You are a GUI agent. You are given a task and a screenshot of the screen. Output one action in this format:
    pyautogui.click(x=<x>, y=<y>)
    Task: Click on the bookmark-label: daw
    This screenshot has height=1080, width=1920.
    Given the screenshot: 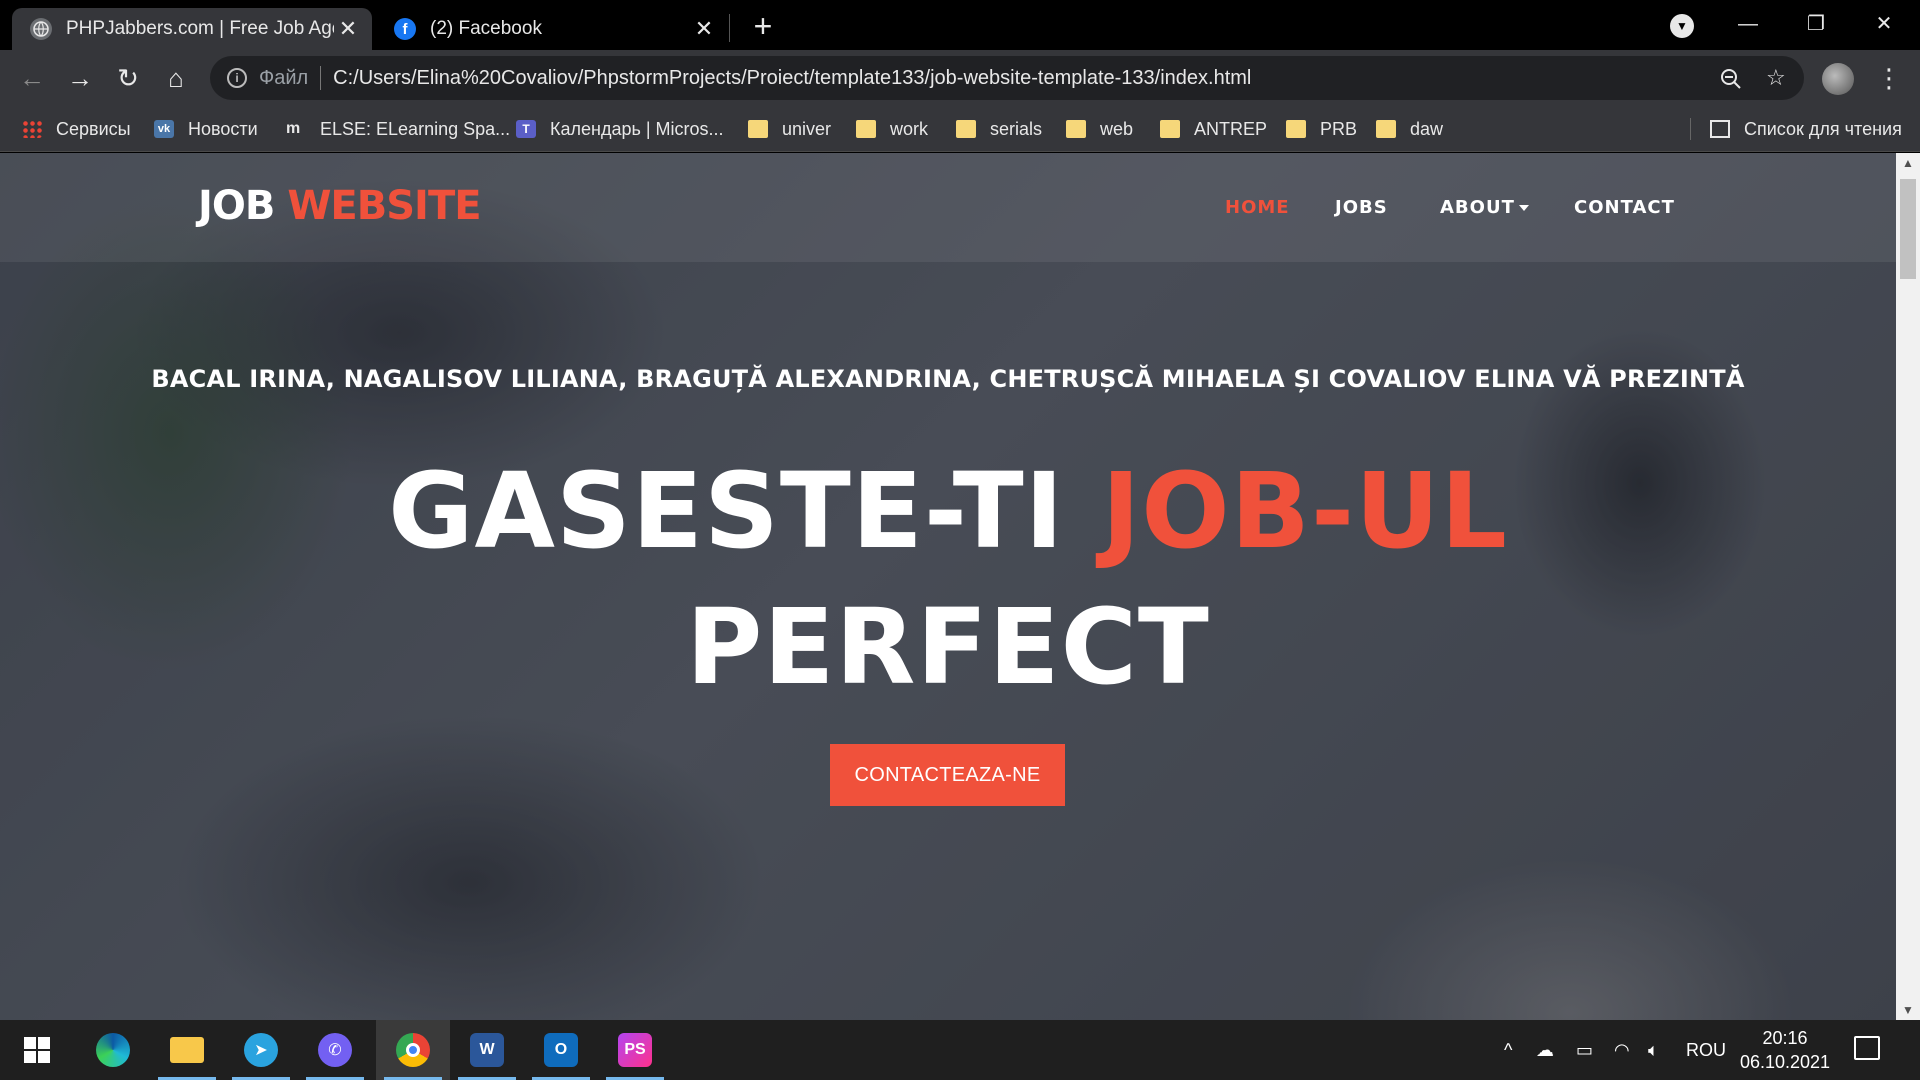 What is the action you would take?
    pyautogui.click(x=1427, y=128)
    